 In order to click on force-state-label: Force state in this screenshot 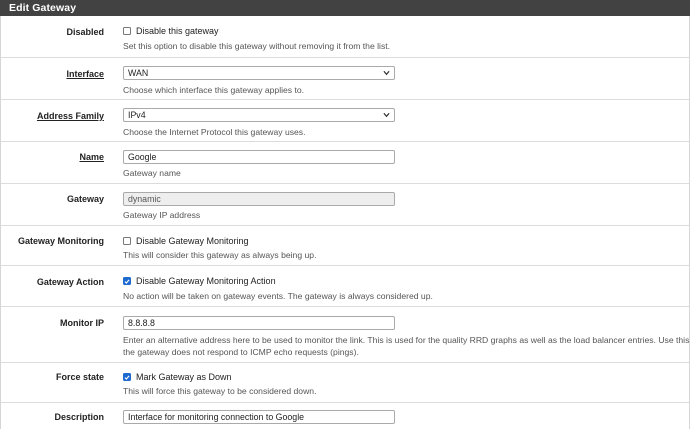, I will do `click(79, 377)`.